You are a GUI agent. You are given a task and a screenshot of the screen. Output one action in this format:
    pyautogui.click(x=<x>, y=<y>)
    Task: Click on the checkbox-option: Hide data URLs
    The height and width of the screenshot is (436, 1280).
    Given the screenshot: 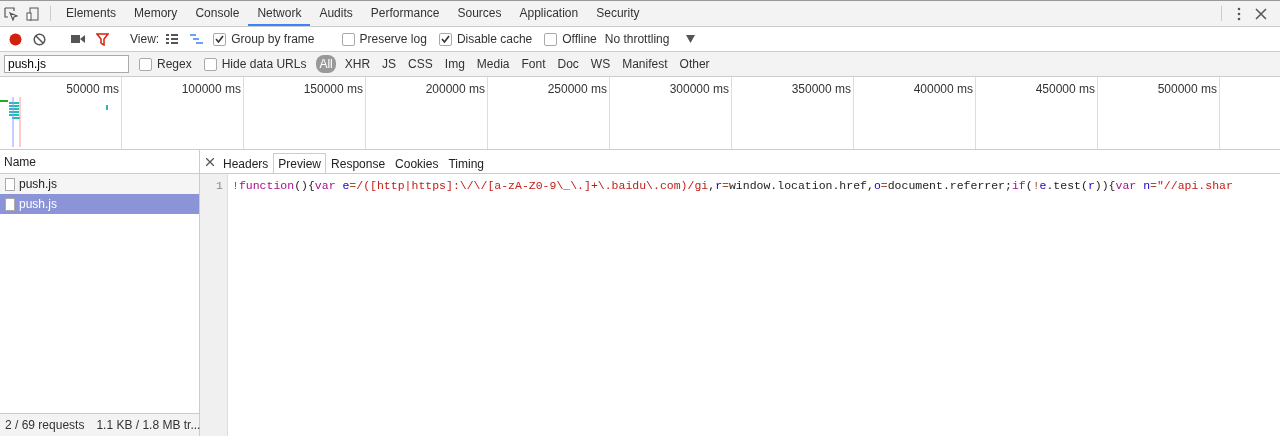 What is the action you would take?
    pyautogui.click(x=255, y=64)
    